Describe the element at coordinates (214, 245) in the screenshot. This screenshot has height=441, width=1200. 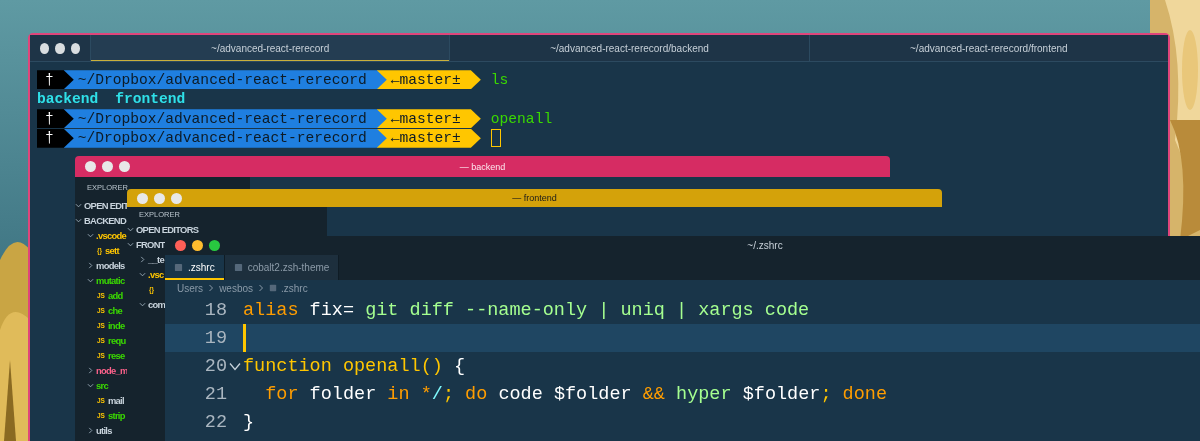
I see `maximize-button` at that location.